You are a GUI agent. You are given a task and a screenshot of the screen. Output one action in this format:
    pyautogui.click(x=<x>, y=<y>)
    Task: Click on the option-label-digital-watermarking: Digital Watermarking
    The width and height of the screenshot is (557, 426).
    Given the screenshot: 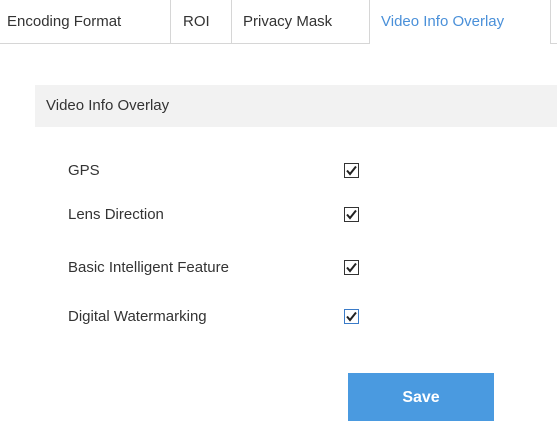 What is the action you would take?
    pyautogui.click(x=137, y=316)
    